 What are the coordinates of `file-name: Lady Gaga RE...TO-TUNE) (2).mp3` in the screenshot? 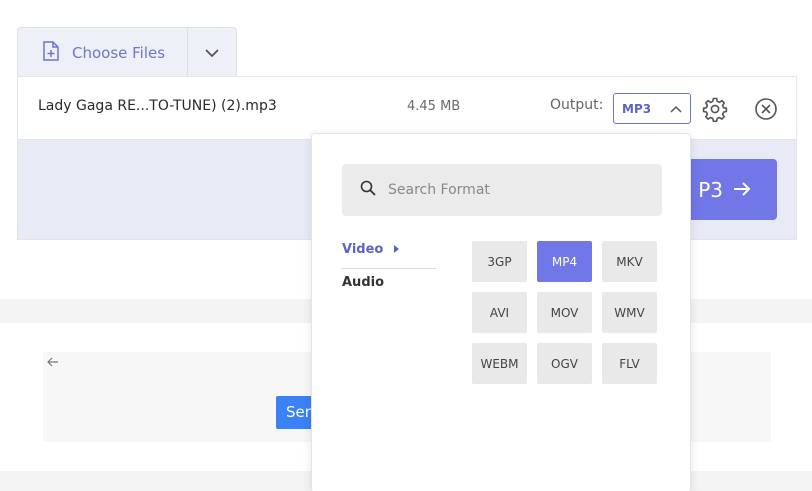 It's located at (157, 106).